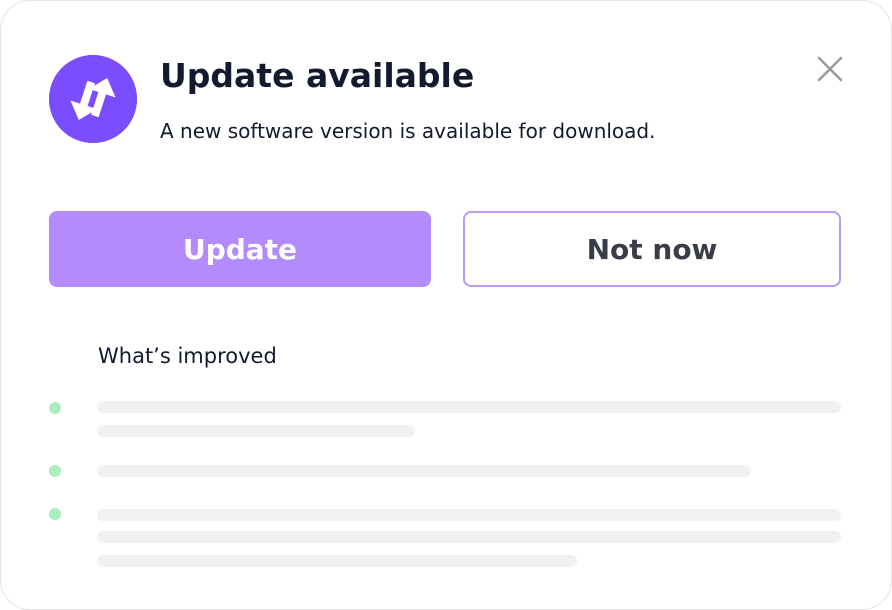 This screenshot has height=610, width=892. I want to click on close-button, so click(830, 69).